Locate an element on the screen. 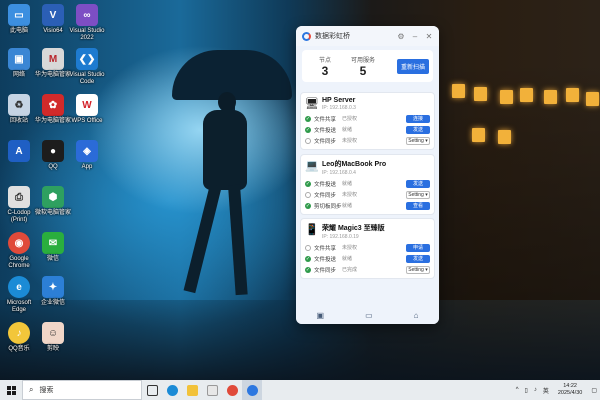  device-ip: IP: 192.168.0.4 is located at coordinates (339, 173).